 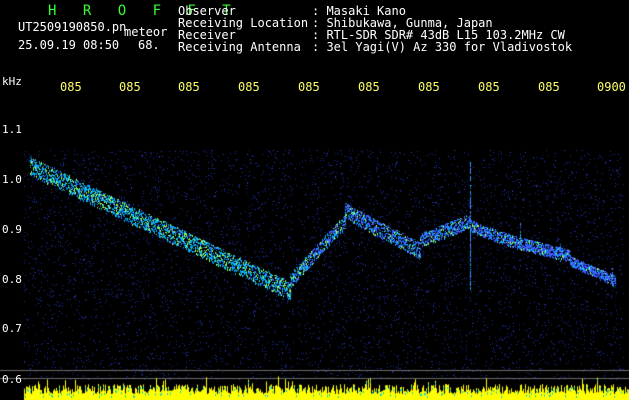 What do you see at coordinates (12, 229) in the screenshot?
I see `freq-tick-label: 0.9` at bounding box center [12, 229].